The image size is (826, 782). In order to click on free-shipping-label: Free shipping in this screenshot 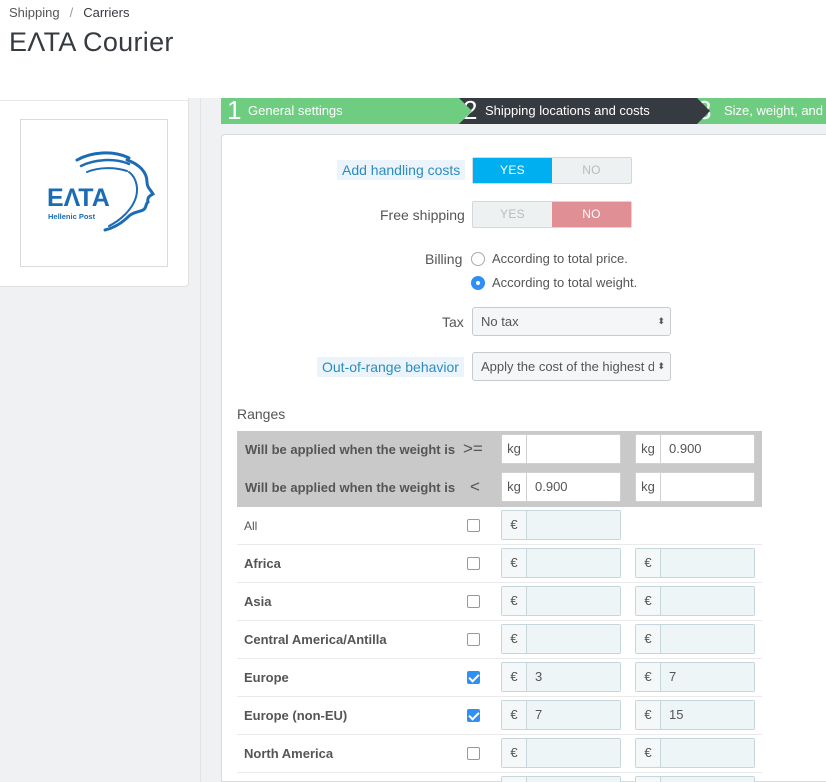, I will do `click(422, 215)`.